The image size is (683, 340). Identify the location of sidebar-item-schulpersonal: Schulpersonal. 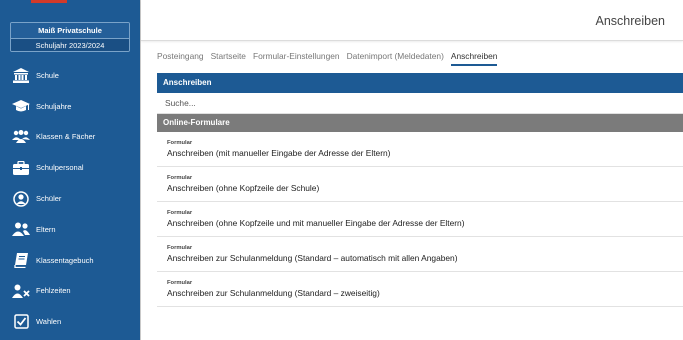
(70, 167).